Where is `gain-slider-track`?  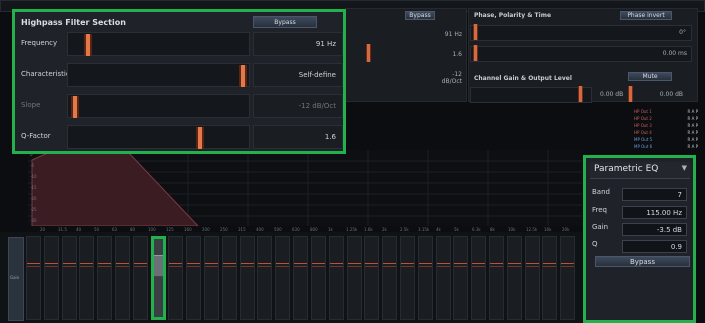 gain-slider-track is located at coordinates (531, 95).